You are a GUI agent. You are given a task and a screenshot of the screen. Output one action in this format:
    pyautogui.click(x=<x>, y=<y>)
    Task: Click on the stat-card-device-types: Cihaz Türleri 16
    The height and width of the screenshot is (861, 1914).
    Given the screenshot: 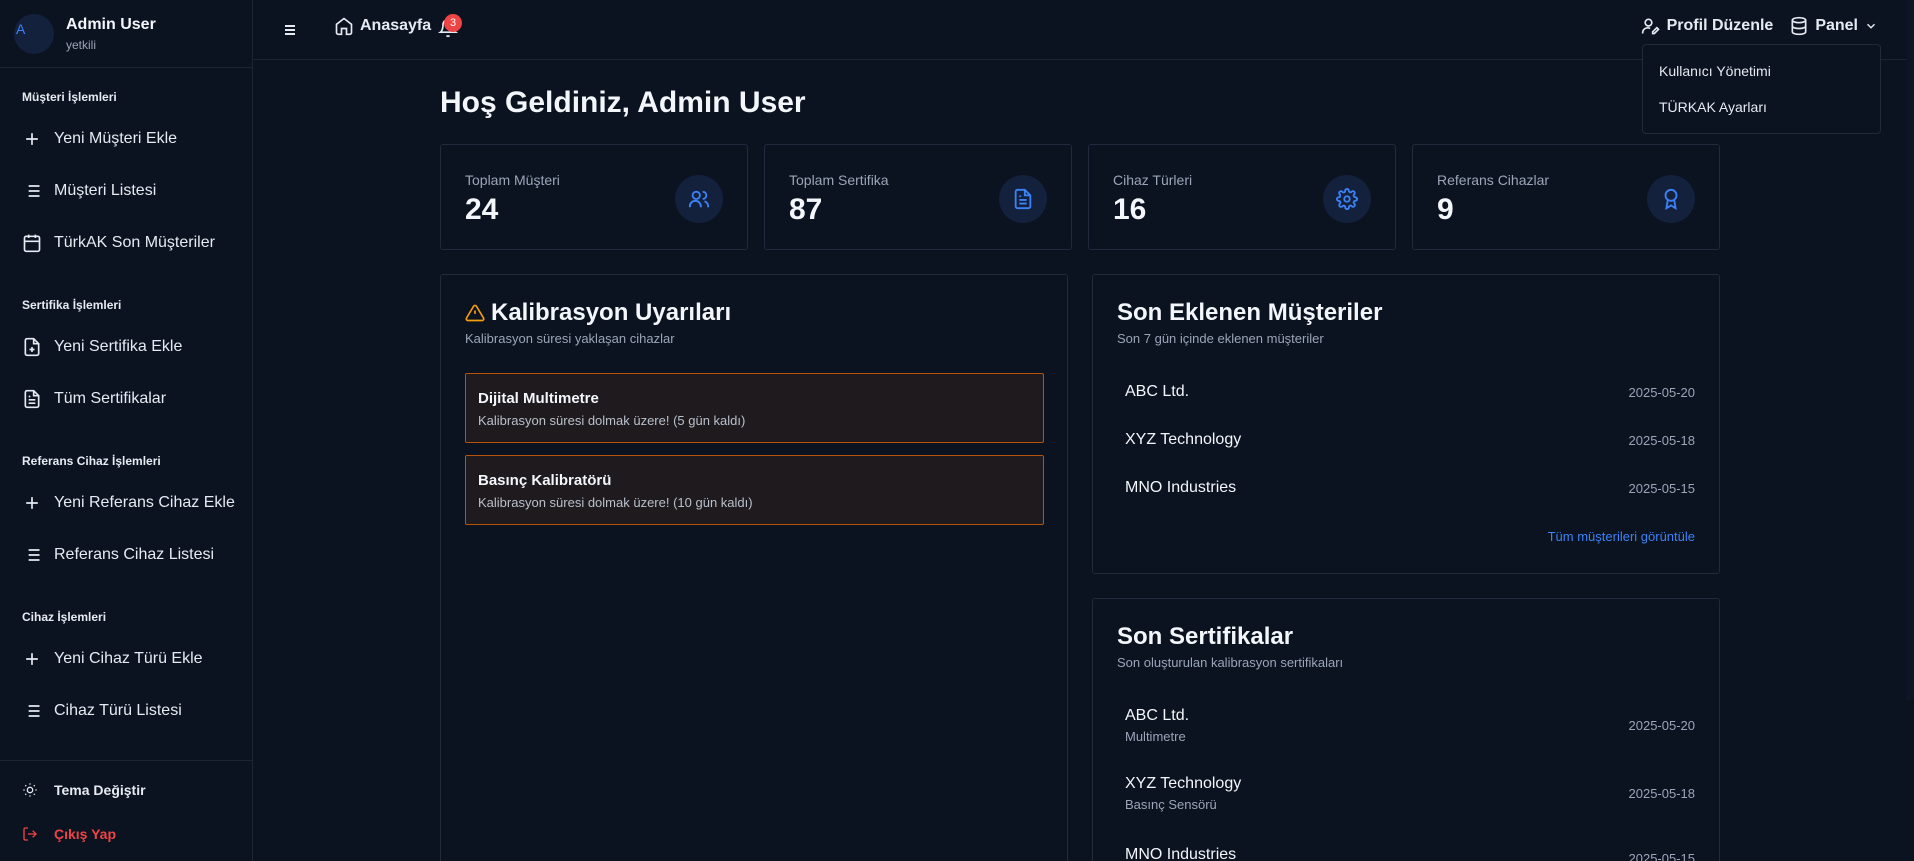 What is the action you would take?
    pyautogui.click(x=1242, y=197)
    